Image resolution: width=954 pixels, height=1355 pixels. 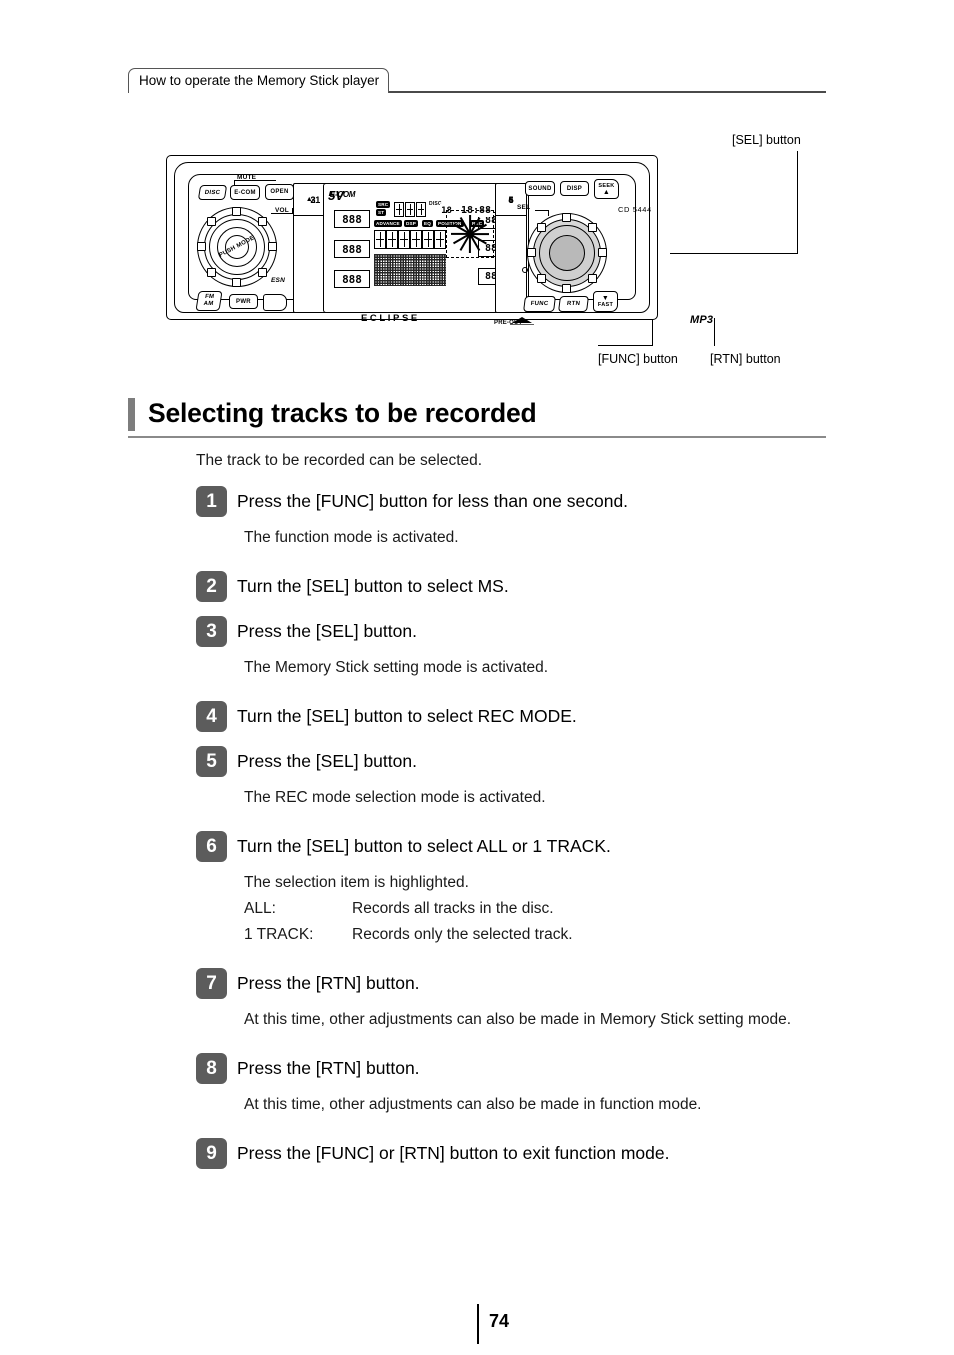 What do you see at coordinates (714, 332) in the screenshot?
I see `leader-line-rtn` at bounding box center [714, 332].